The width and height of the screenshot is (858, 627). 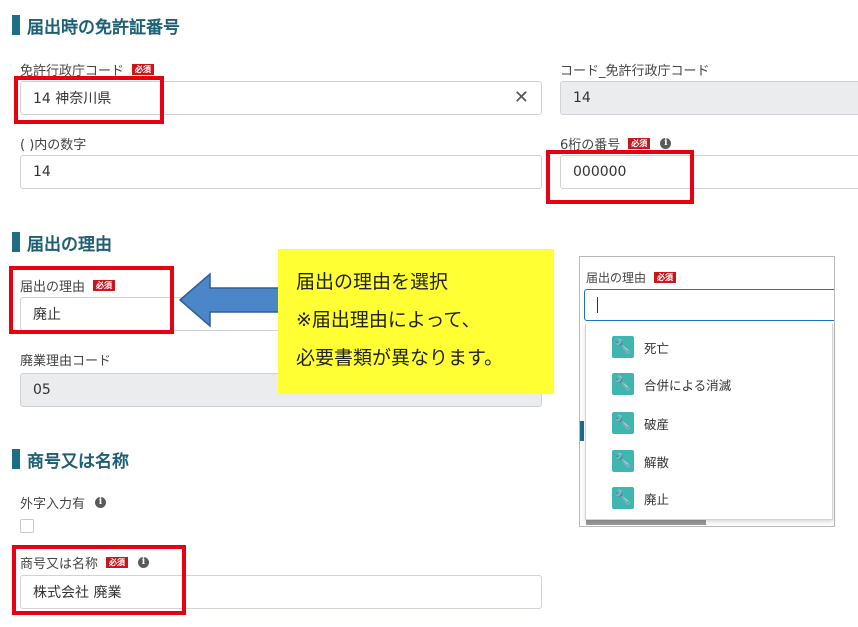 I want to click on abolition-code-label-text: 廃業理由コード, so click(x=66, y=361).